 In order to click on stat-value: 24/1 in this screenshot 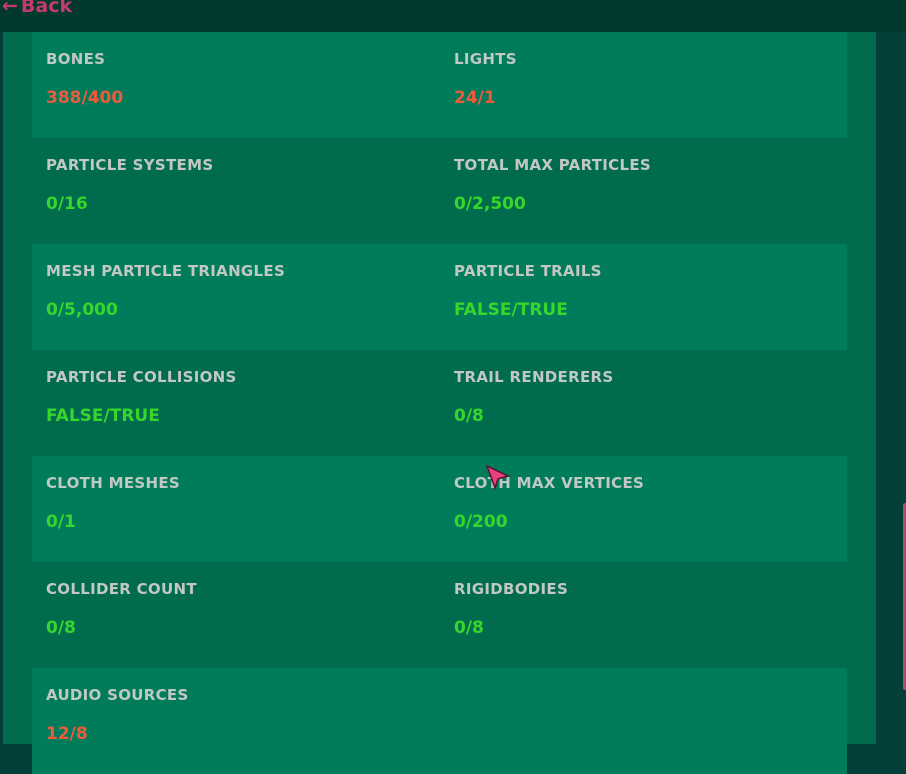, I will do `click(475, 98)`.